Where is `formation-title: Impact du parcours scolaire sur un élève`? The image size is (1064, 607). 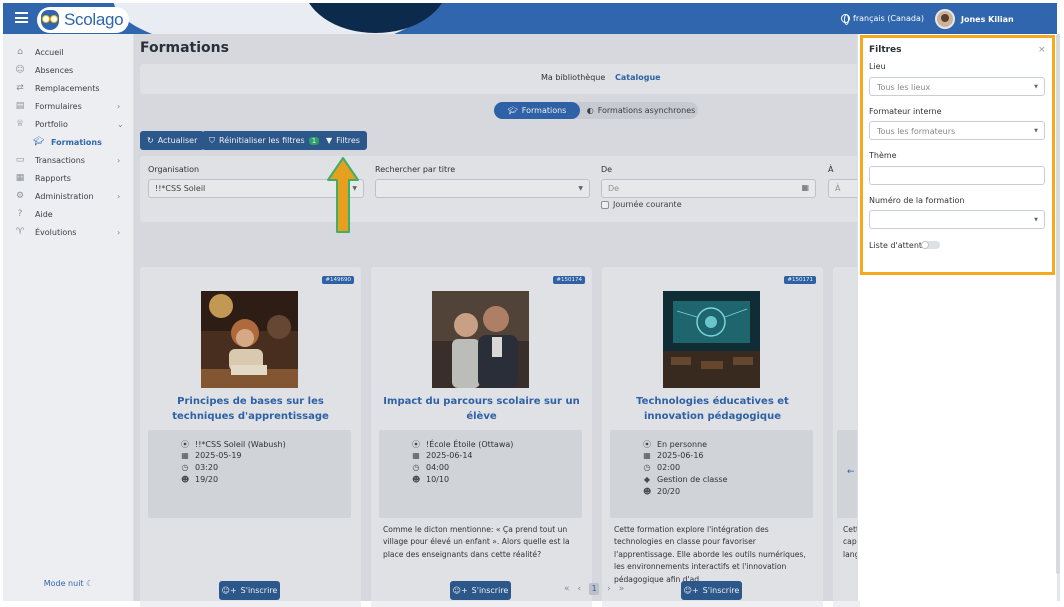
formation-title: Impact du parcours scolaire sur un élève is located at coordinates (481, 409).